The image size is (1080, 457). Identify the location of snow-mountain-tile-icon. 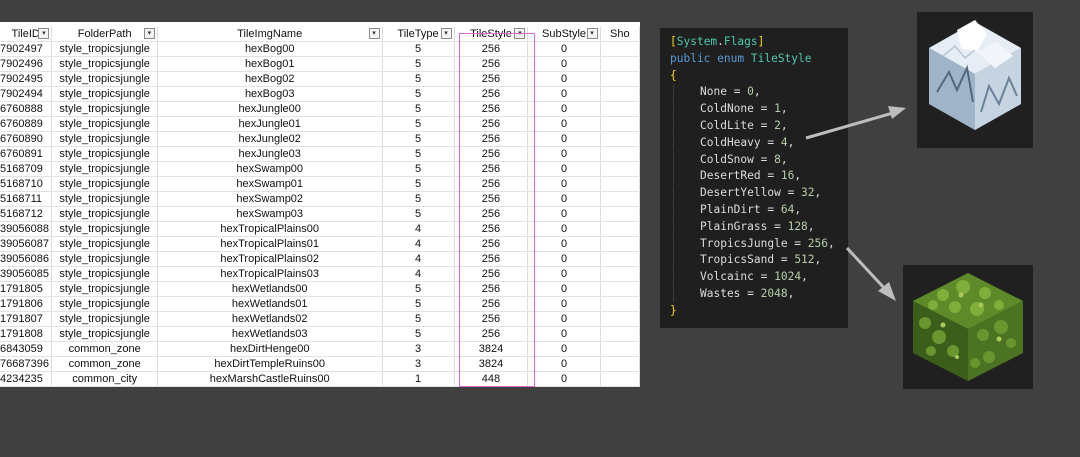
(975, 75).